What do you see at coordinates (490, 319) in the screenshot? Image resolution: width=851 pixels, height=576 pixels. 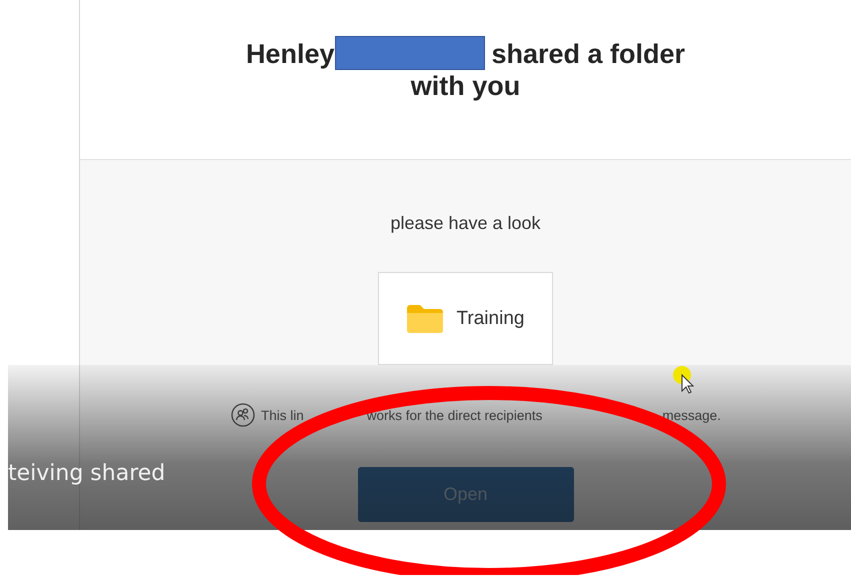 I see `folder-name: Training` at bounding box center [490, 319].